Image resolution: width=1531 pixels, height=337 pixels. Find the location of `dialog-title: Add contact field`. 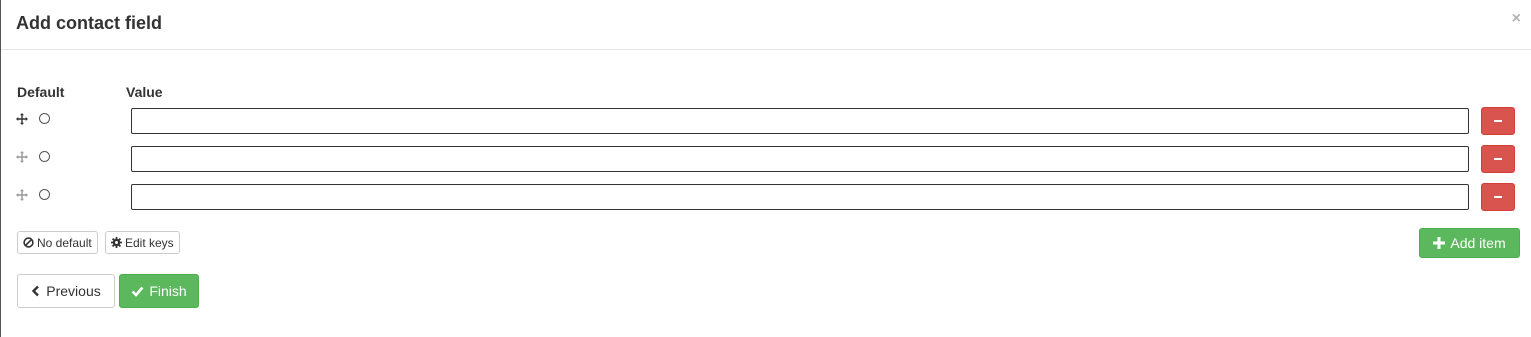

dialog-title: Add contact field is located at coordinates (89, 23).